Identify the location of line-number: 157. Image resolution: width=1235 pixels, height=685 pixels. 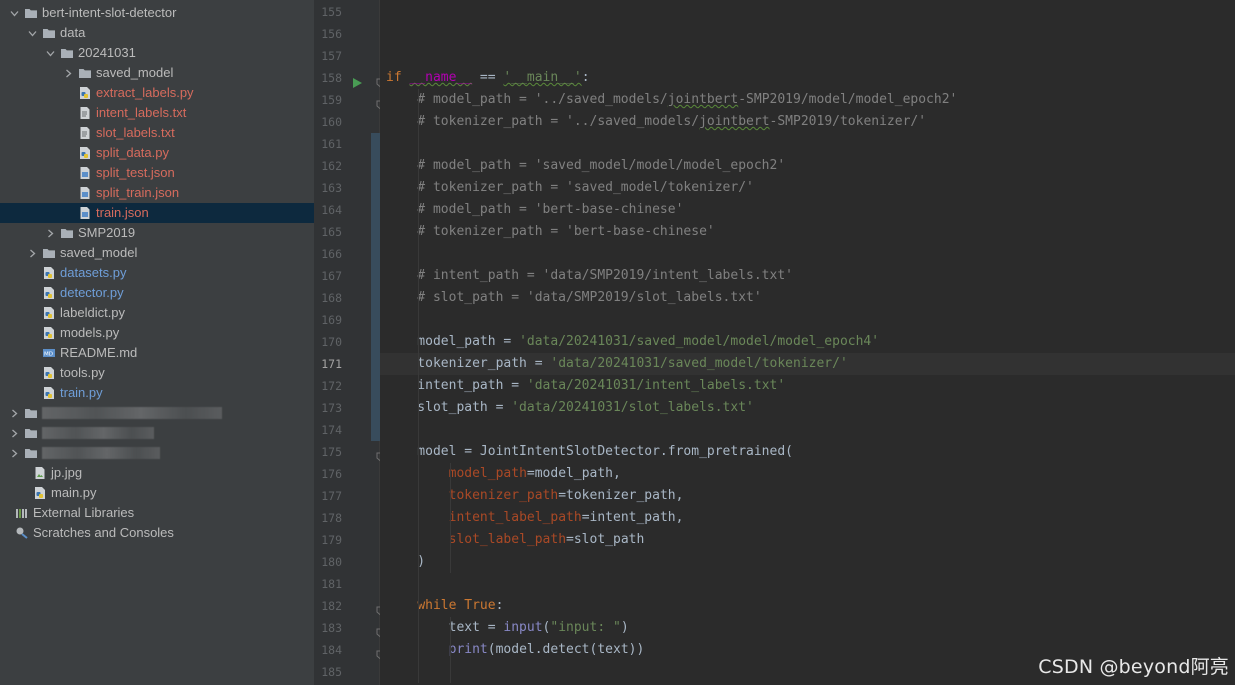
(331, 56).